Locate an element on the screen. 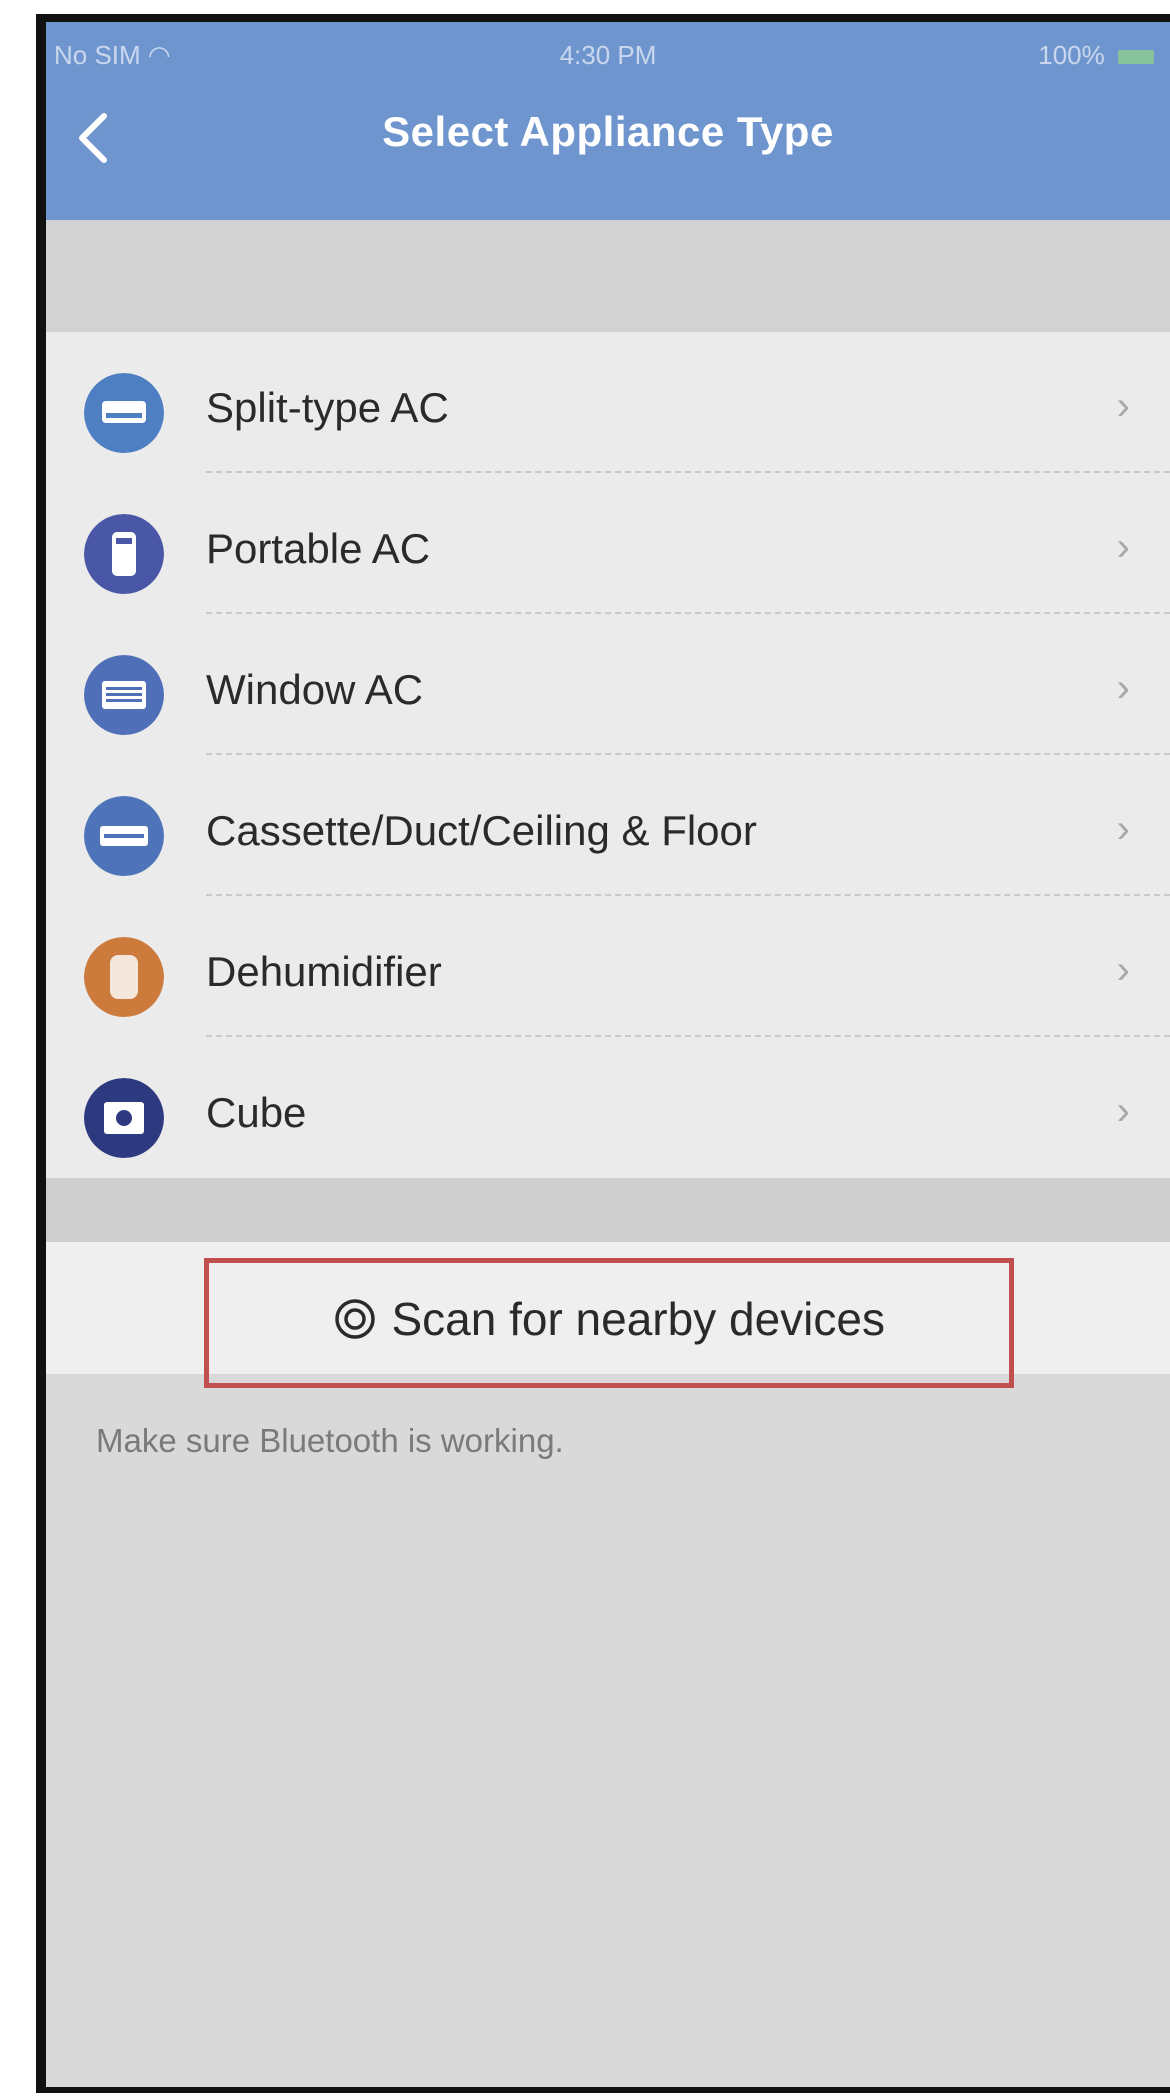 This screenshot has width=1170, height=2097. list-item-cassette-duct-ceiling-floor: Cassette/Duct/Ceiling & Floor › is located at coordinates (608, 825).